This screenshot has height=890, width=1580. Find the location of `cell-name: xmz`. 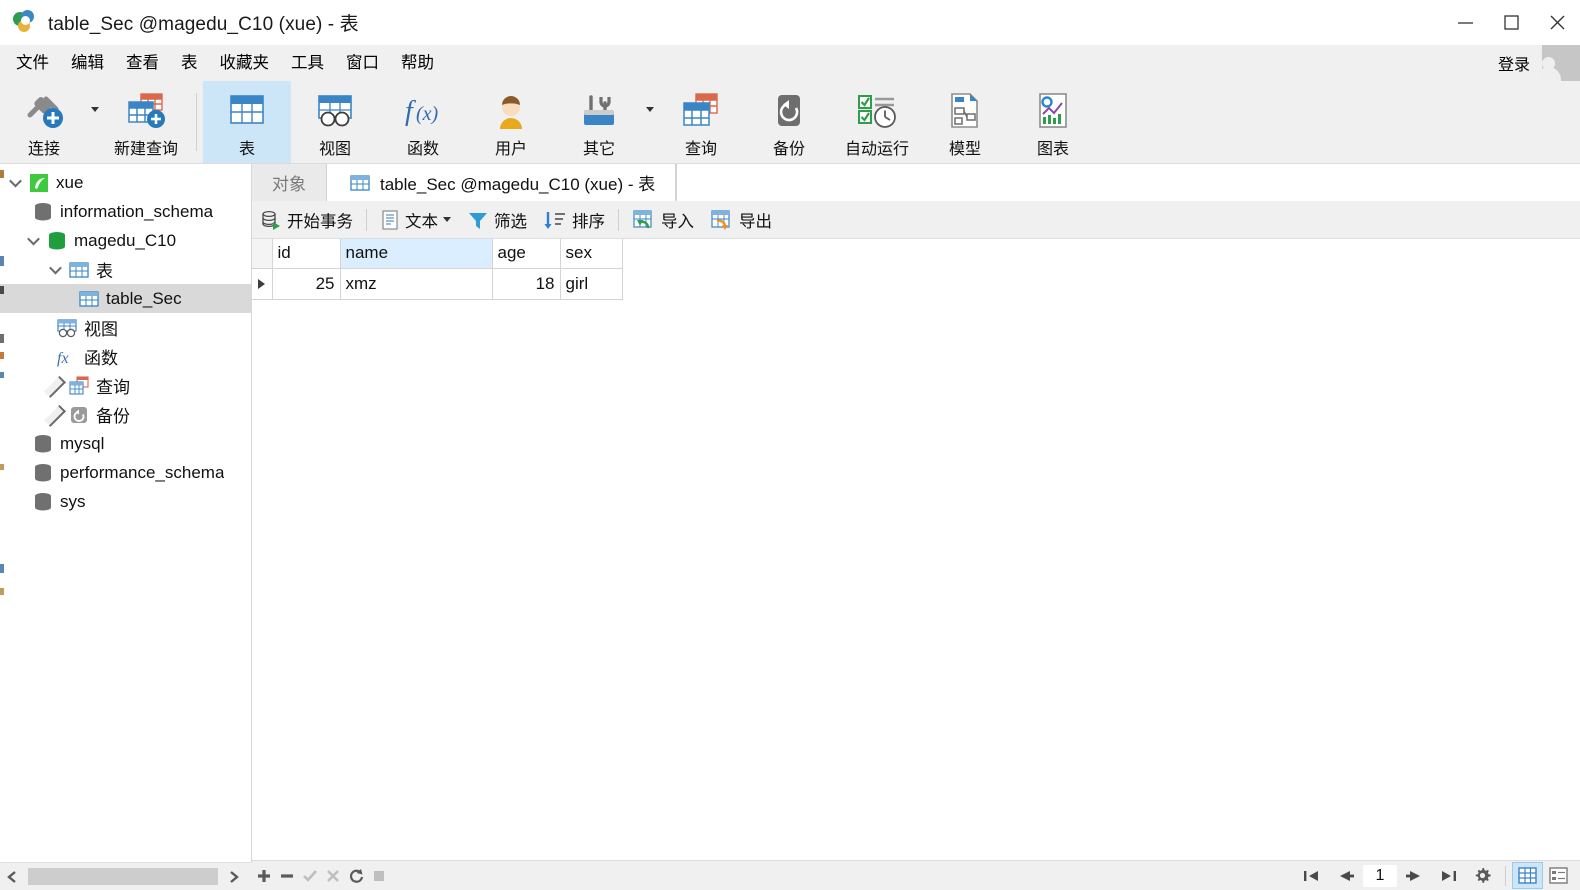

cell-name: xmz is located at coordinates (416, 284).